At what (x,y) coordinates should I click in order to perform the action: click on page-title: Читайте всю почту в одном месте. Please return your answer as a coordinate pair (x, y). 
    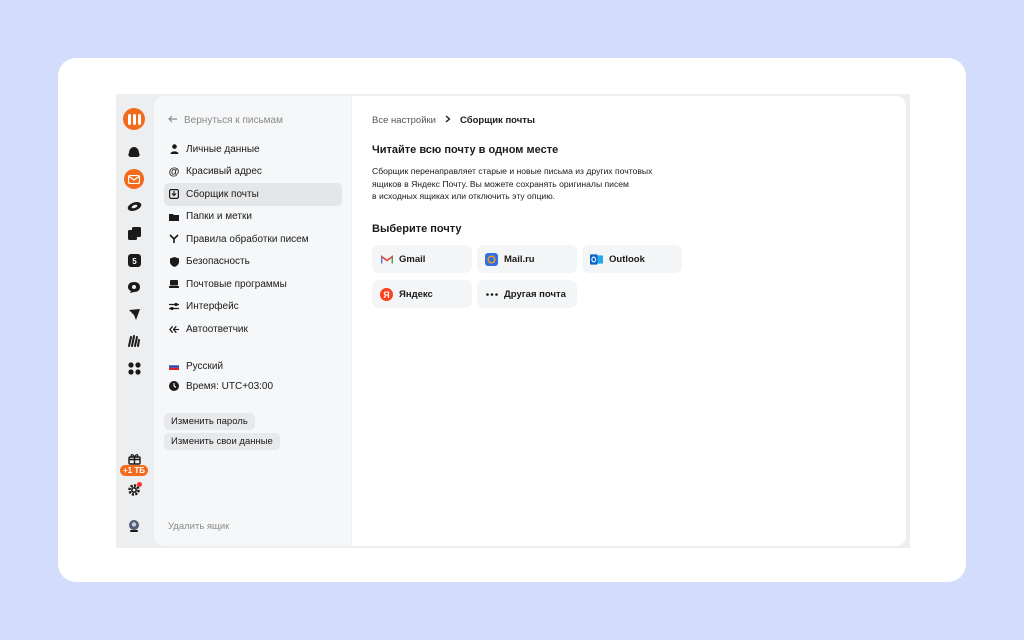
    Looking at the image, I should click on (465, 150).